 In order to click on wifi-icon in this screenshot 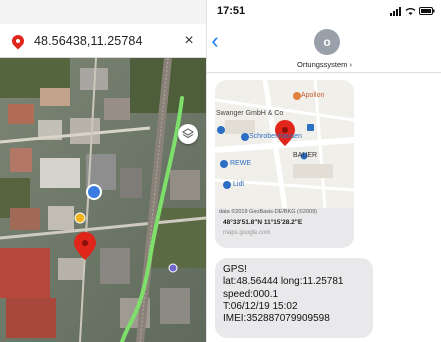, I will do `click(410, 11)`.